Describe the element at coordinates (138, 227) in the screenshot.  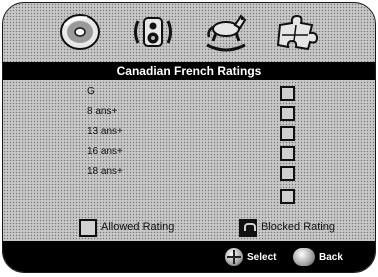
I see `allowed-rating-label: Allowed Rating` at that location.